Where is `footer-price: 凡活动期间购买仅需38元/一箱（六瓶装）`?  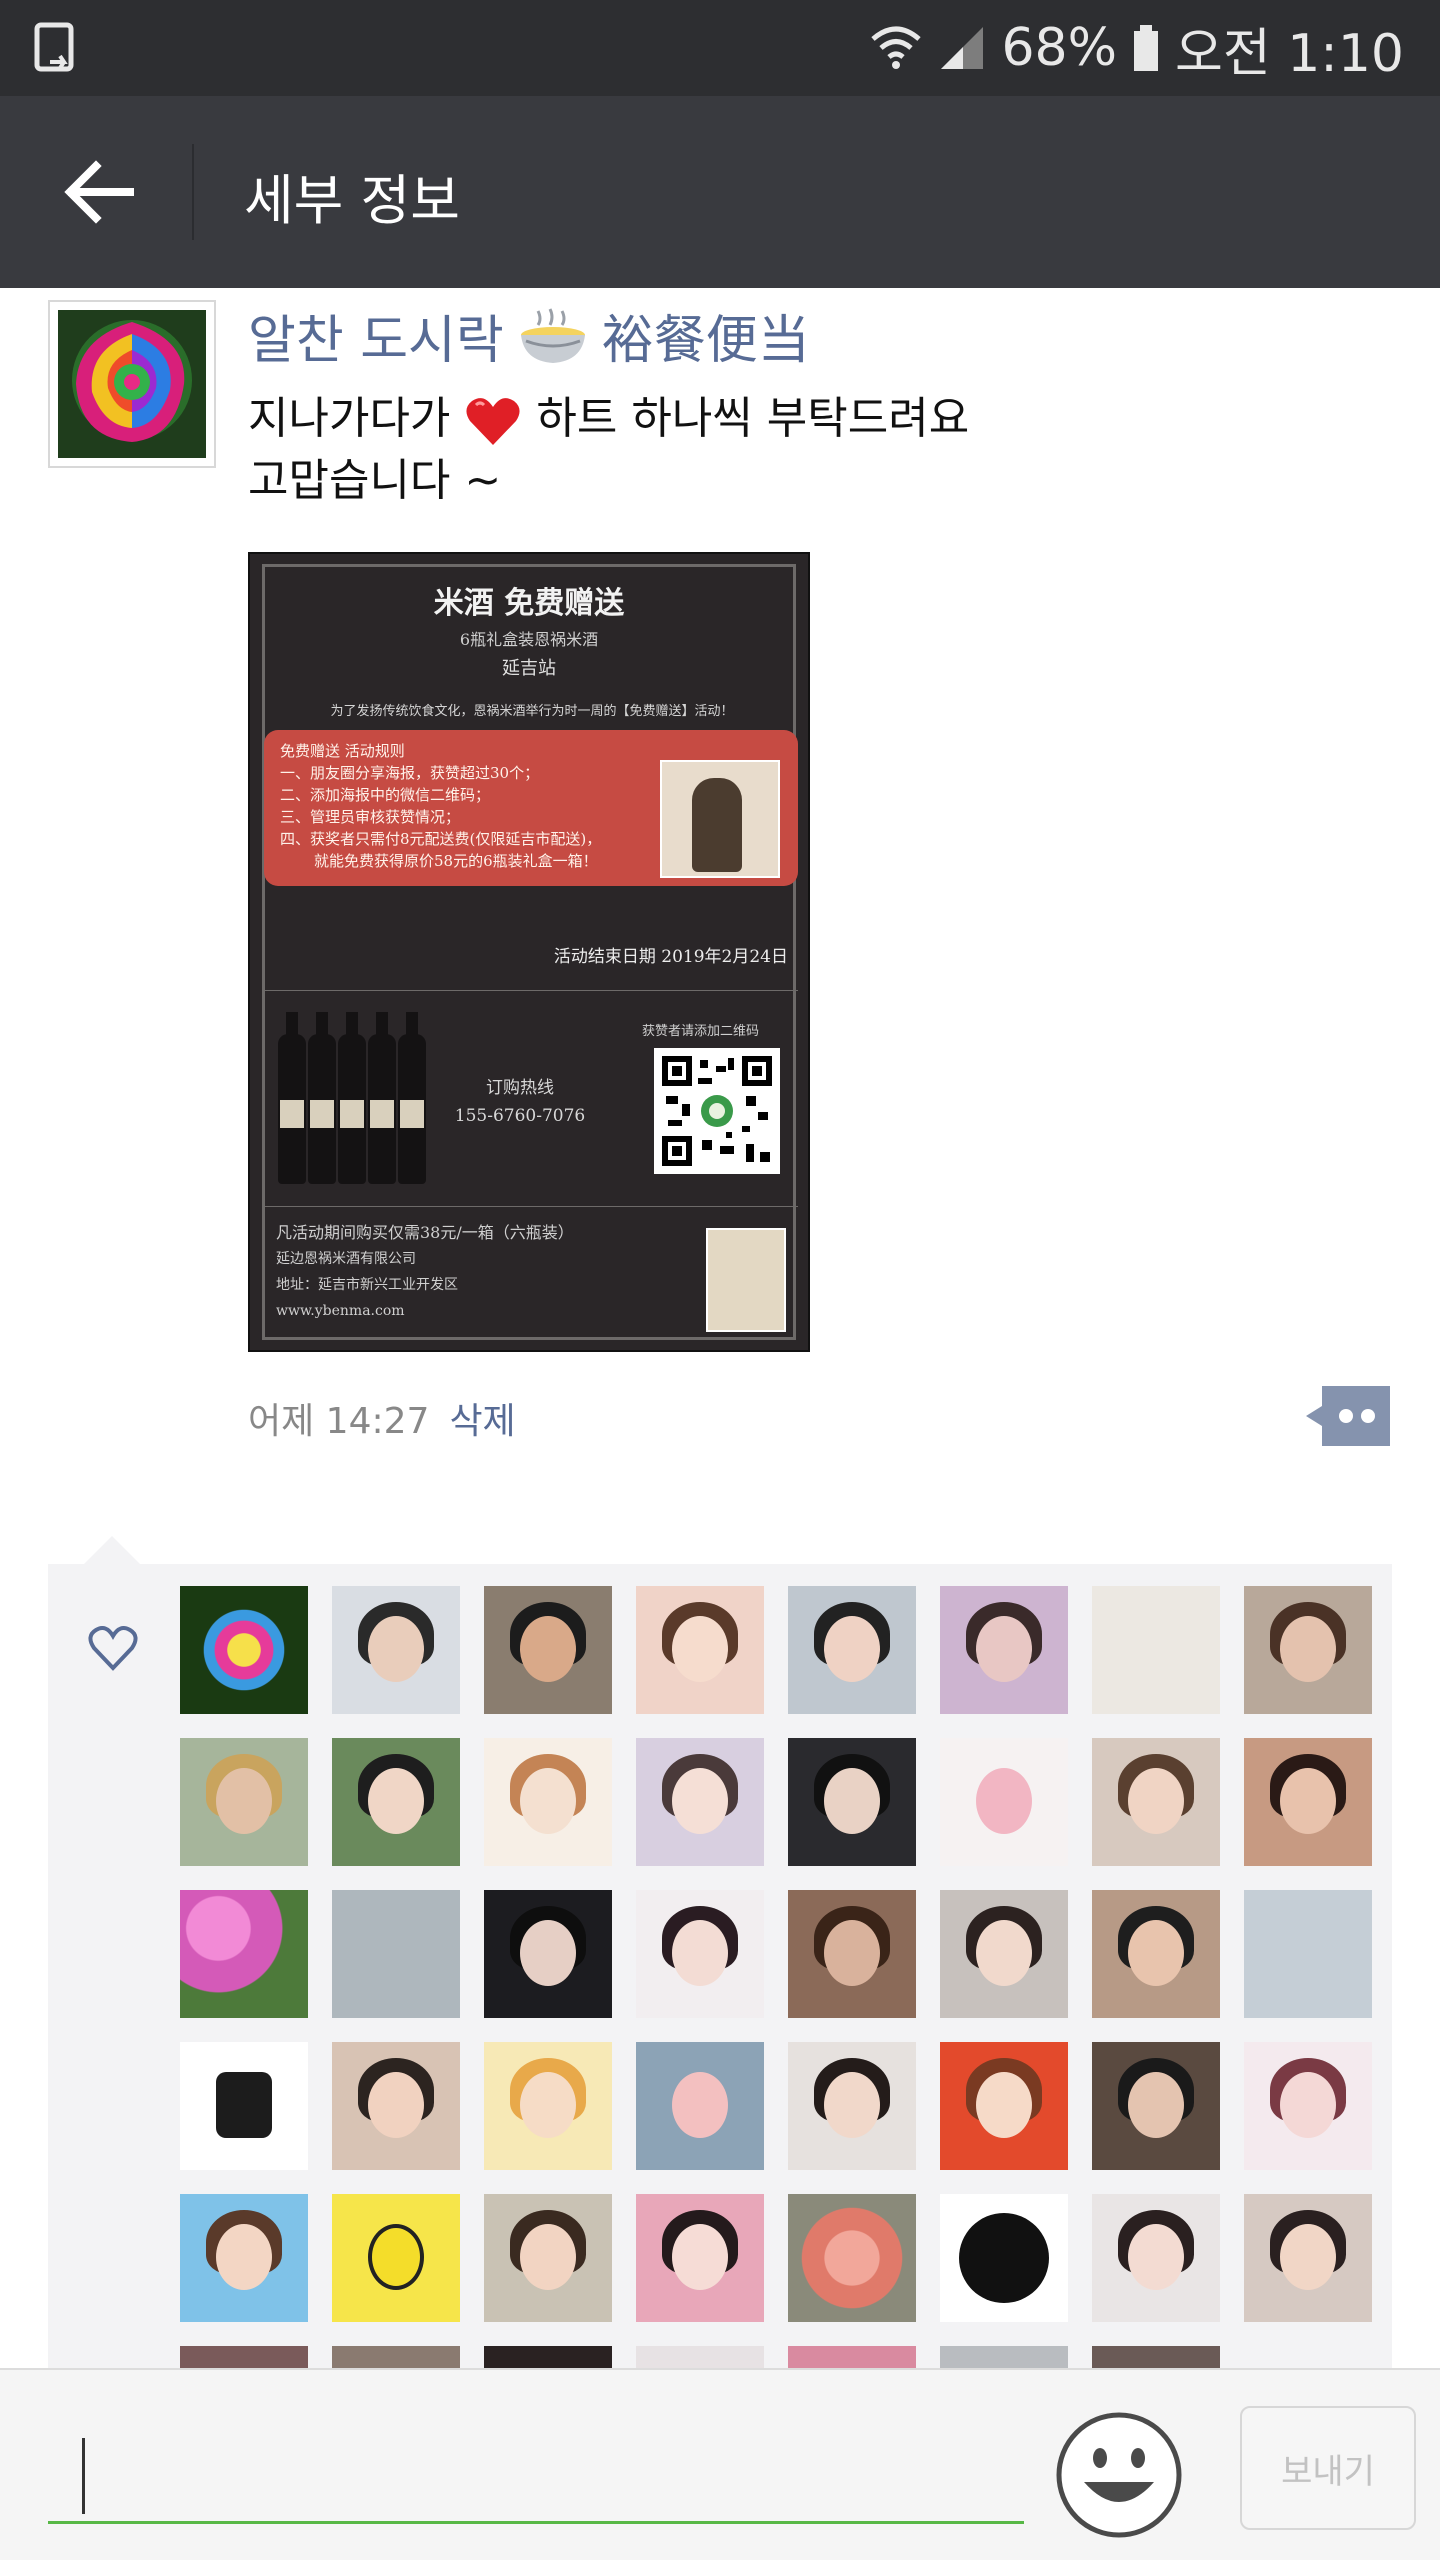
footer-price: 凡活动期间购买仅需38元/一箱（六瓶装） is located at coordinates (425, 1232).